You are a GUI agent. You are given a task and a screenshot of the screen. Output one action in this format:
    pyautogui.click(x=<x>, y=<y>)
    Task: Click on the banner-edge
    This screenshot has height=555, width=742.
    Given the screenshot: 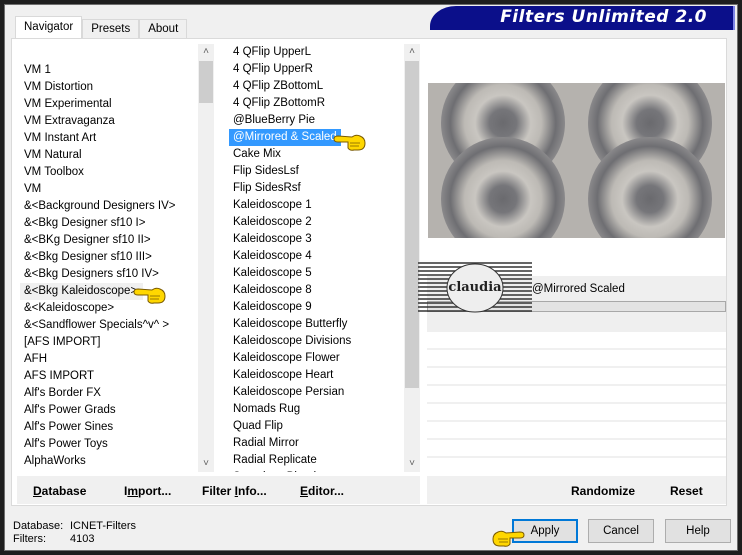 What is the action you would take?
    pyautogui.click(x=734, y=18)
    